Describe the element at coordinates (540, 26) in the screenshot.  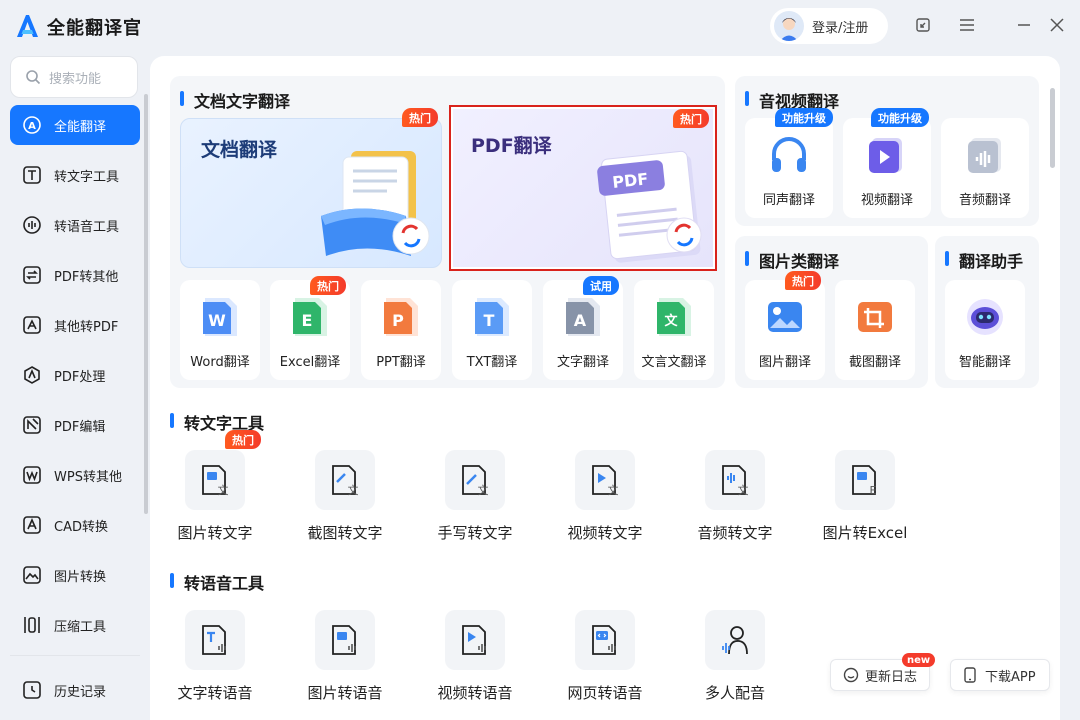
I see `title-bar: 全能翻译官 登录/注册` at that location.